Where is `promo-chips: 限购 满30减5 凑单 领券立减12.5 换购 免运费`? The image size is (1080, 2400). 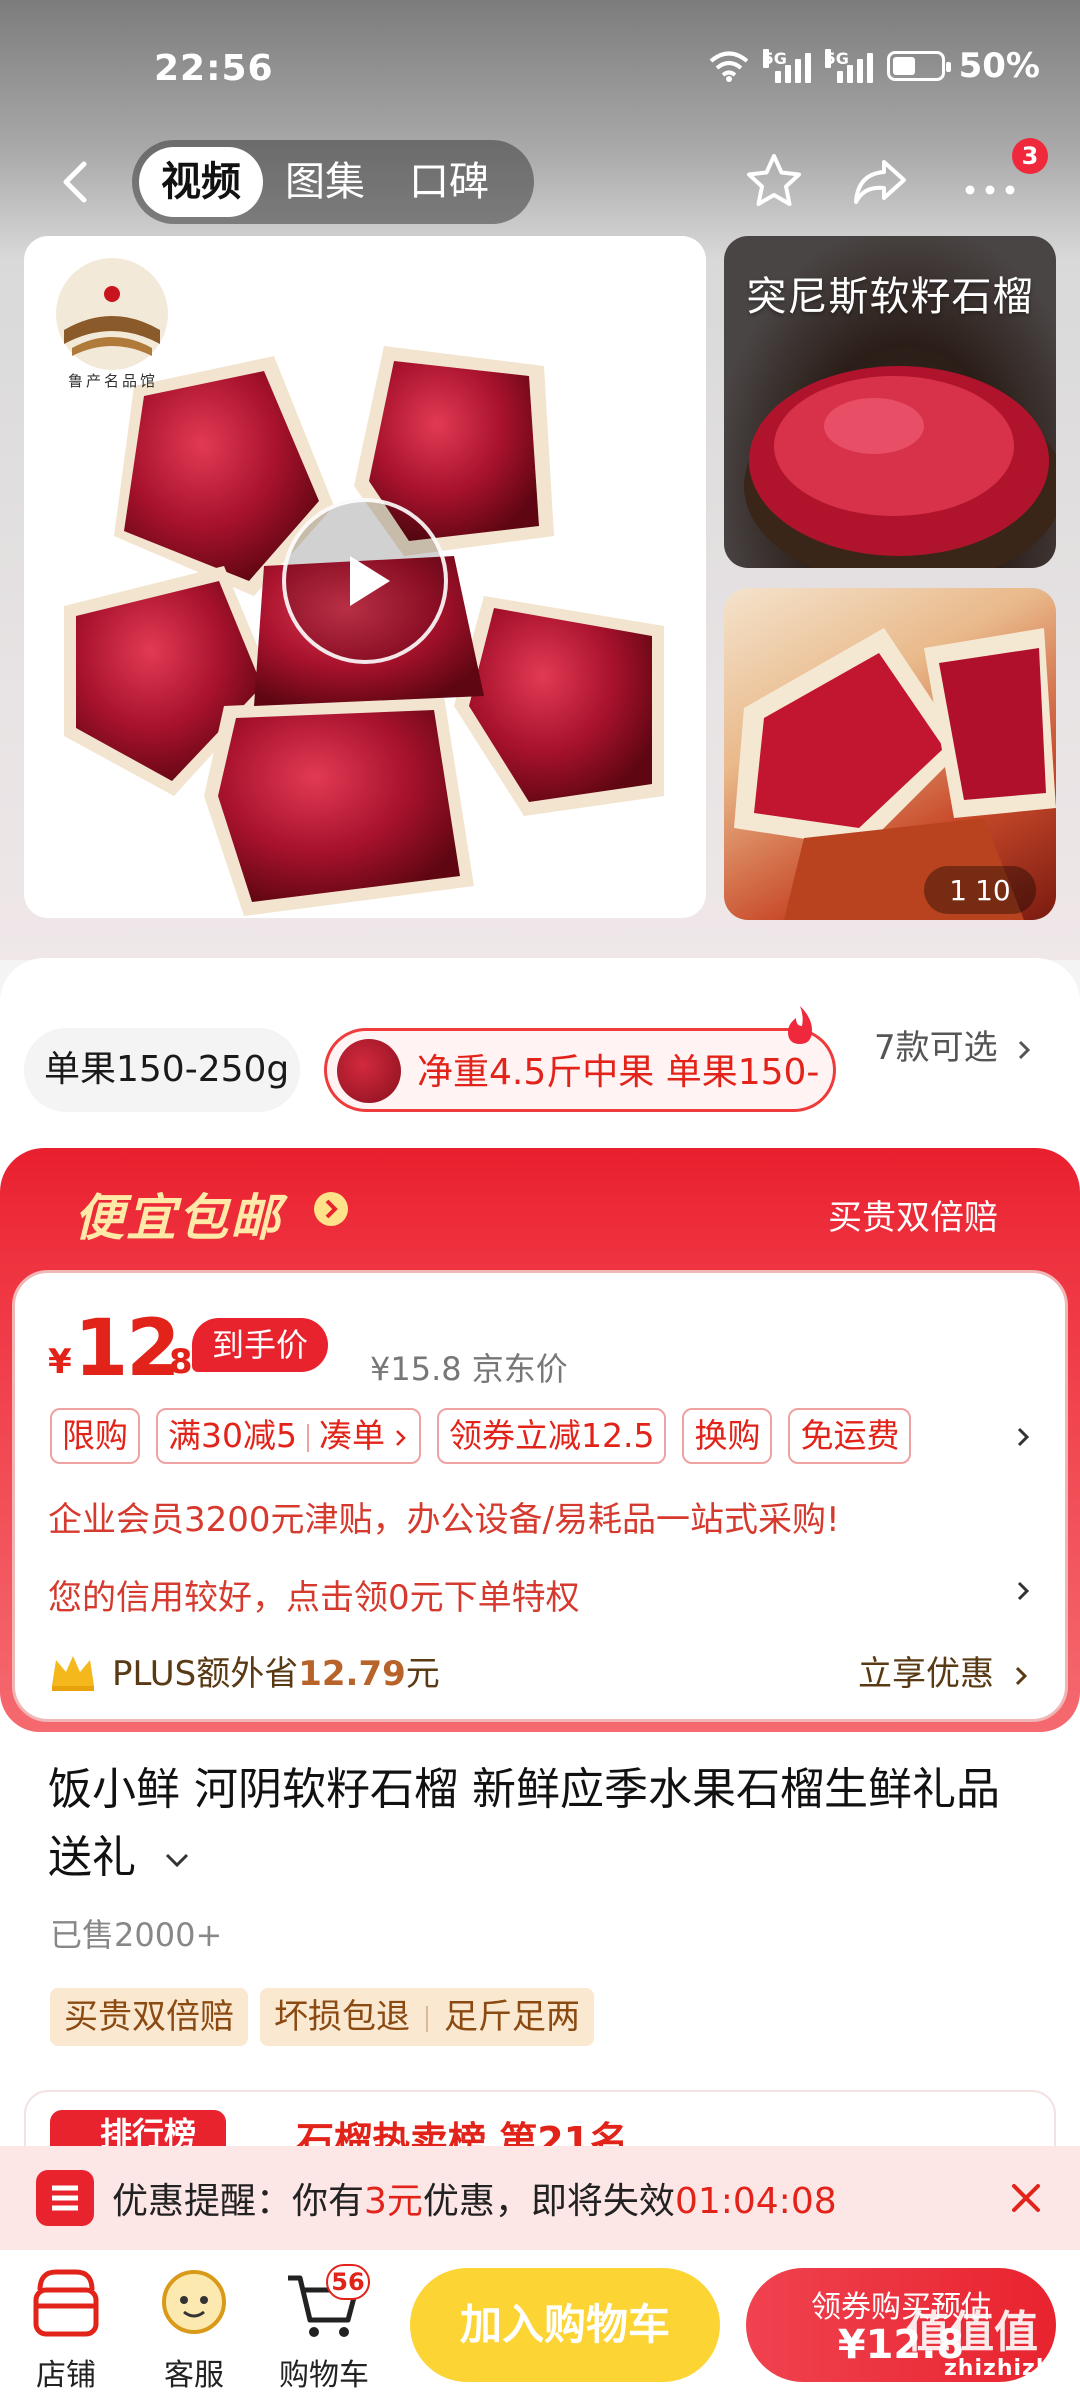 promo-chips: 限购 满30减5 凑单 领券立减12.5 换购 免运费 is located at coordinates (481, 1436).